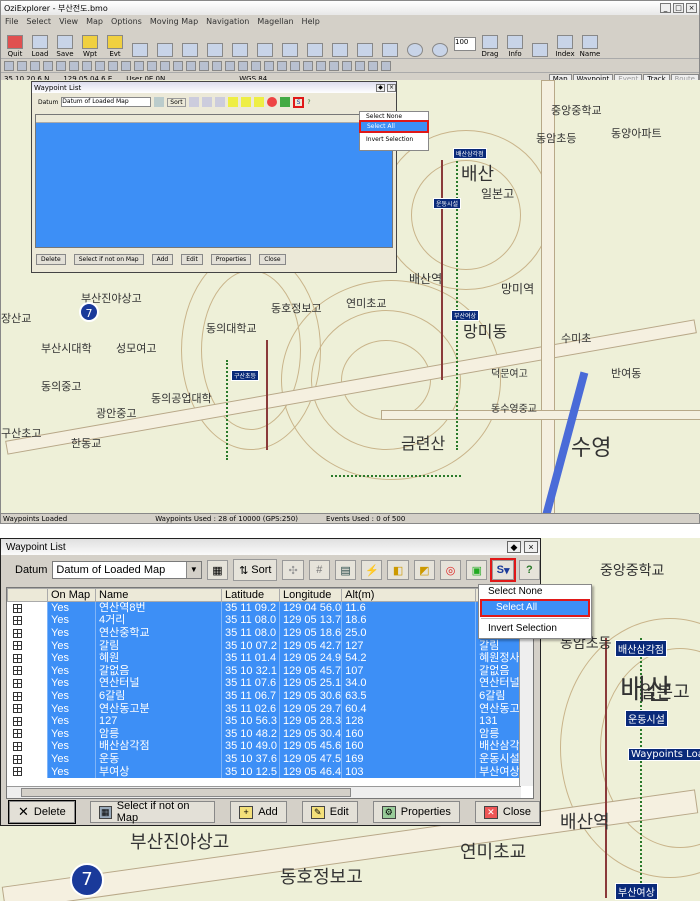 The image size is (700, 901). What do you see at coordinates (232, 102) in the screenshot?
I see `lightning-icon` at bounding box center [232, 102].